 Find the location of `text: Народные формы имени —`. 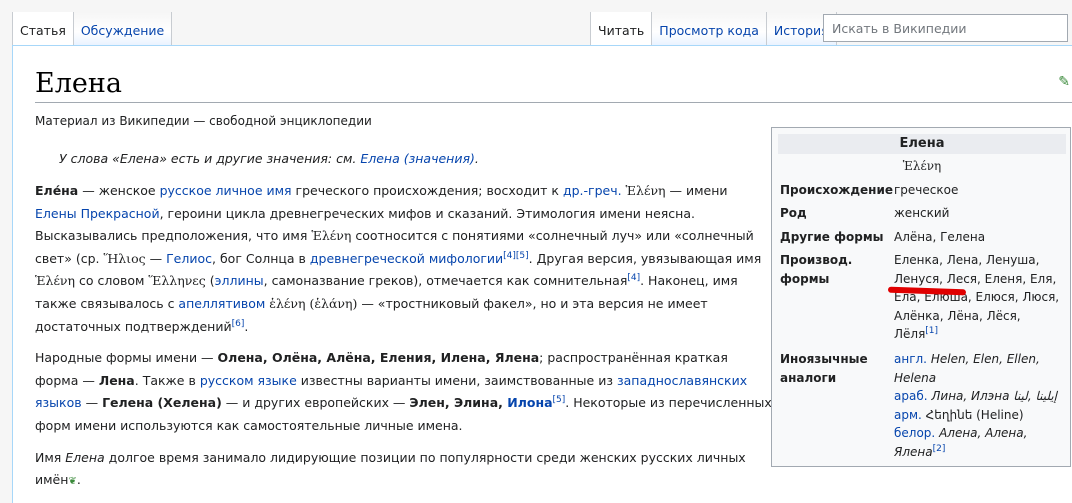

text: Народные формы имени — is located at coordinates (126, 358).